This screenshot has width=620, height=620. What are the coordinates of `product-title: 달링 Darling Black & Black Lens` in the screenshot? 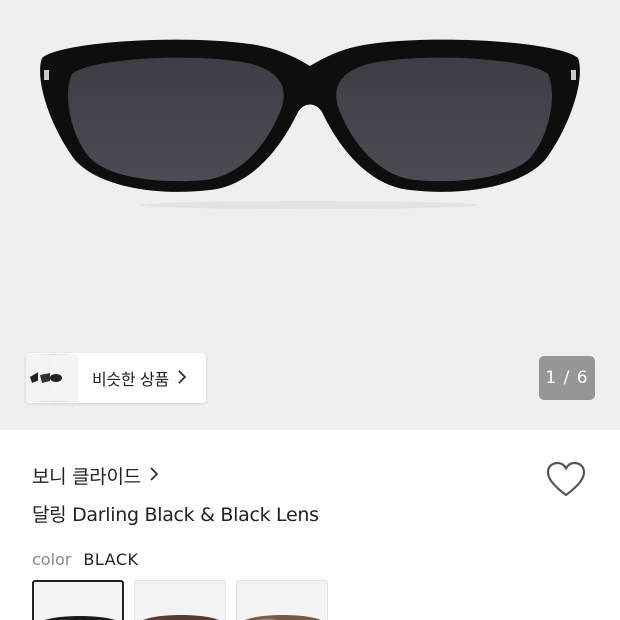 It's located at (175, 515).